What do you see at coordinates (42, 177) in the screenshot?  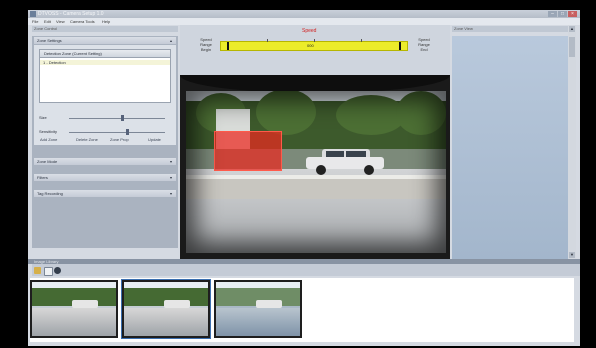 I see `filters-title: Filters` at bounding box center [42, 177].